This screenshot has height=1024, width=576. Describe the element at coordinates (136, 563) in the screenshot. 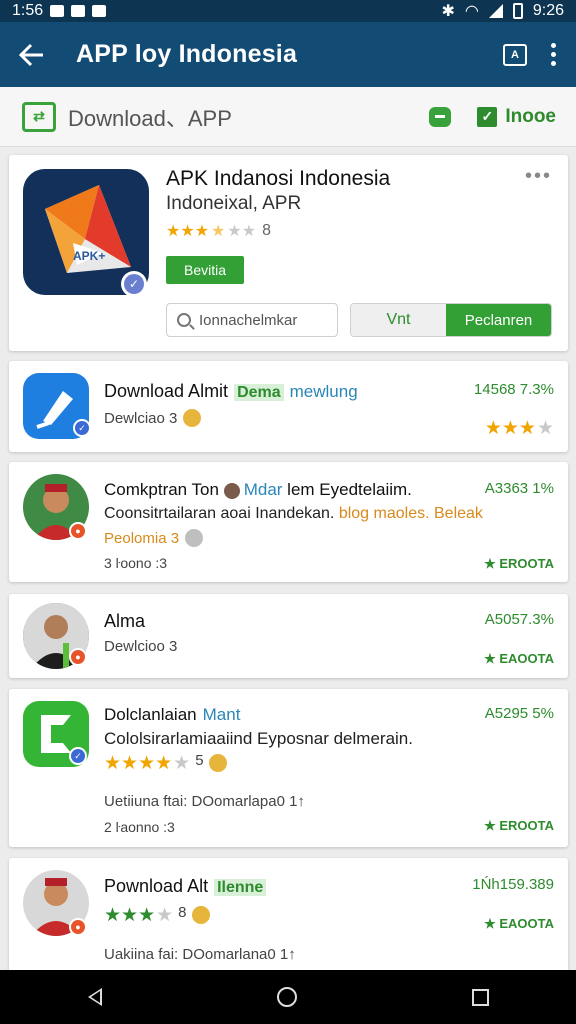

I see `item-meta-line: 3 ŀoono :3` at that location.